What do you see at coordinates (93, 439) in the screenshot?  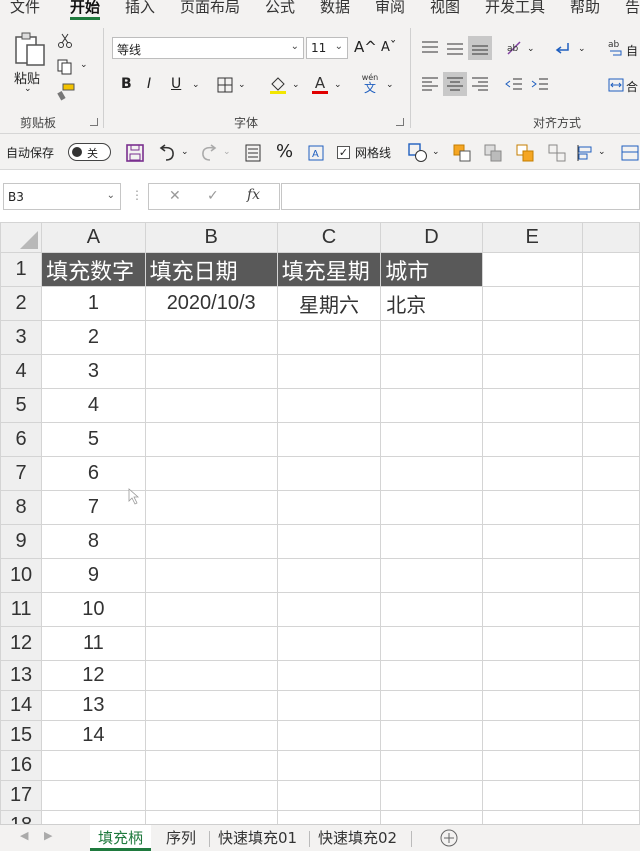 I see `cell: 5` at bounding box center [93, 439].